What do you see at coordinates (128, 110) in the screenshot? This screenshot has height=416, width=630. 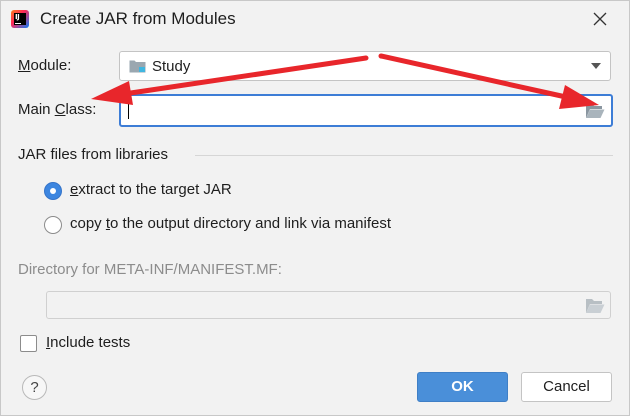 I see `text-caret` at bounding box center [128, 110].